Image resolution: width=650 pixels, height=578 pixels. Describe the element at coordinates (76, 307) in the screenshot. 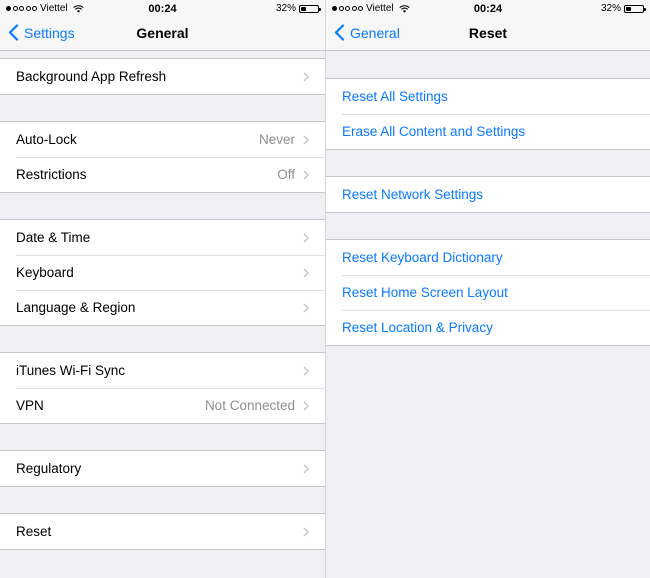

I see `row-label: Language & Region` at that location.